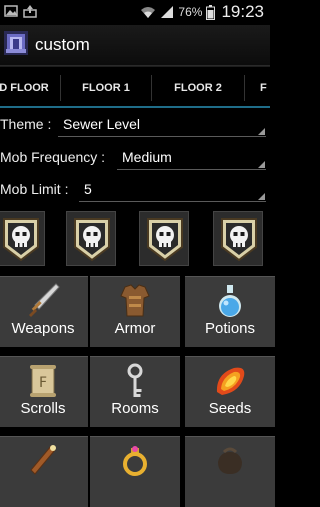 The image size is (320, 507). I want to click on photo-icon, so click(11, 11).